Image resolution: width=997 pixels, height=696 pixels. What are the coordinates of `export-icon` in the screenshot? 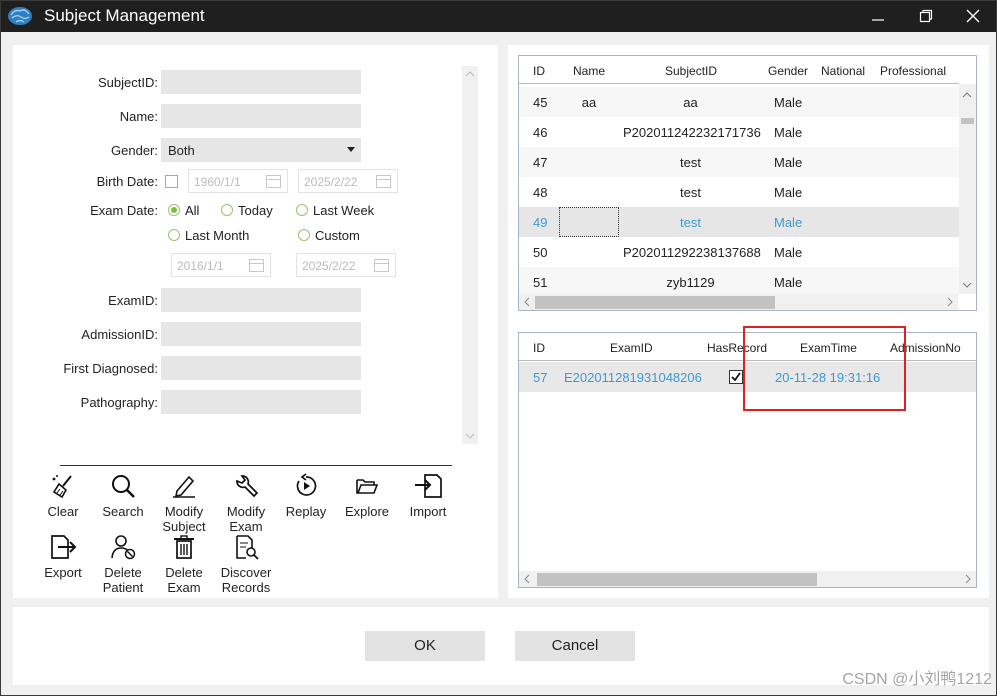 It's located at (64, 547).